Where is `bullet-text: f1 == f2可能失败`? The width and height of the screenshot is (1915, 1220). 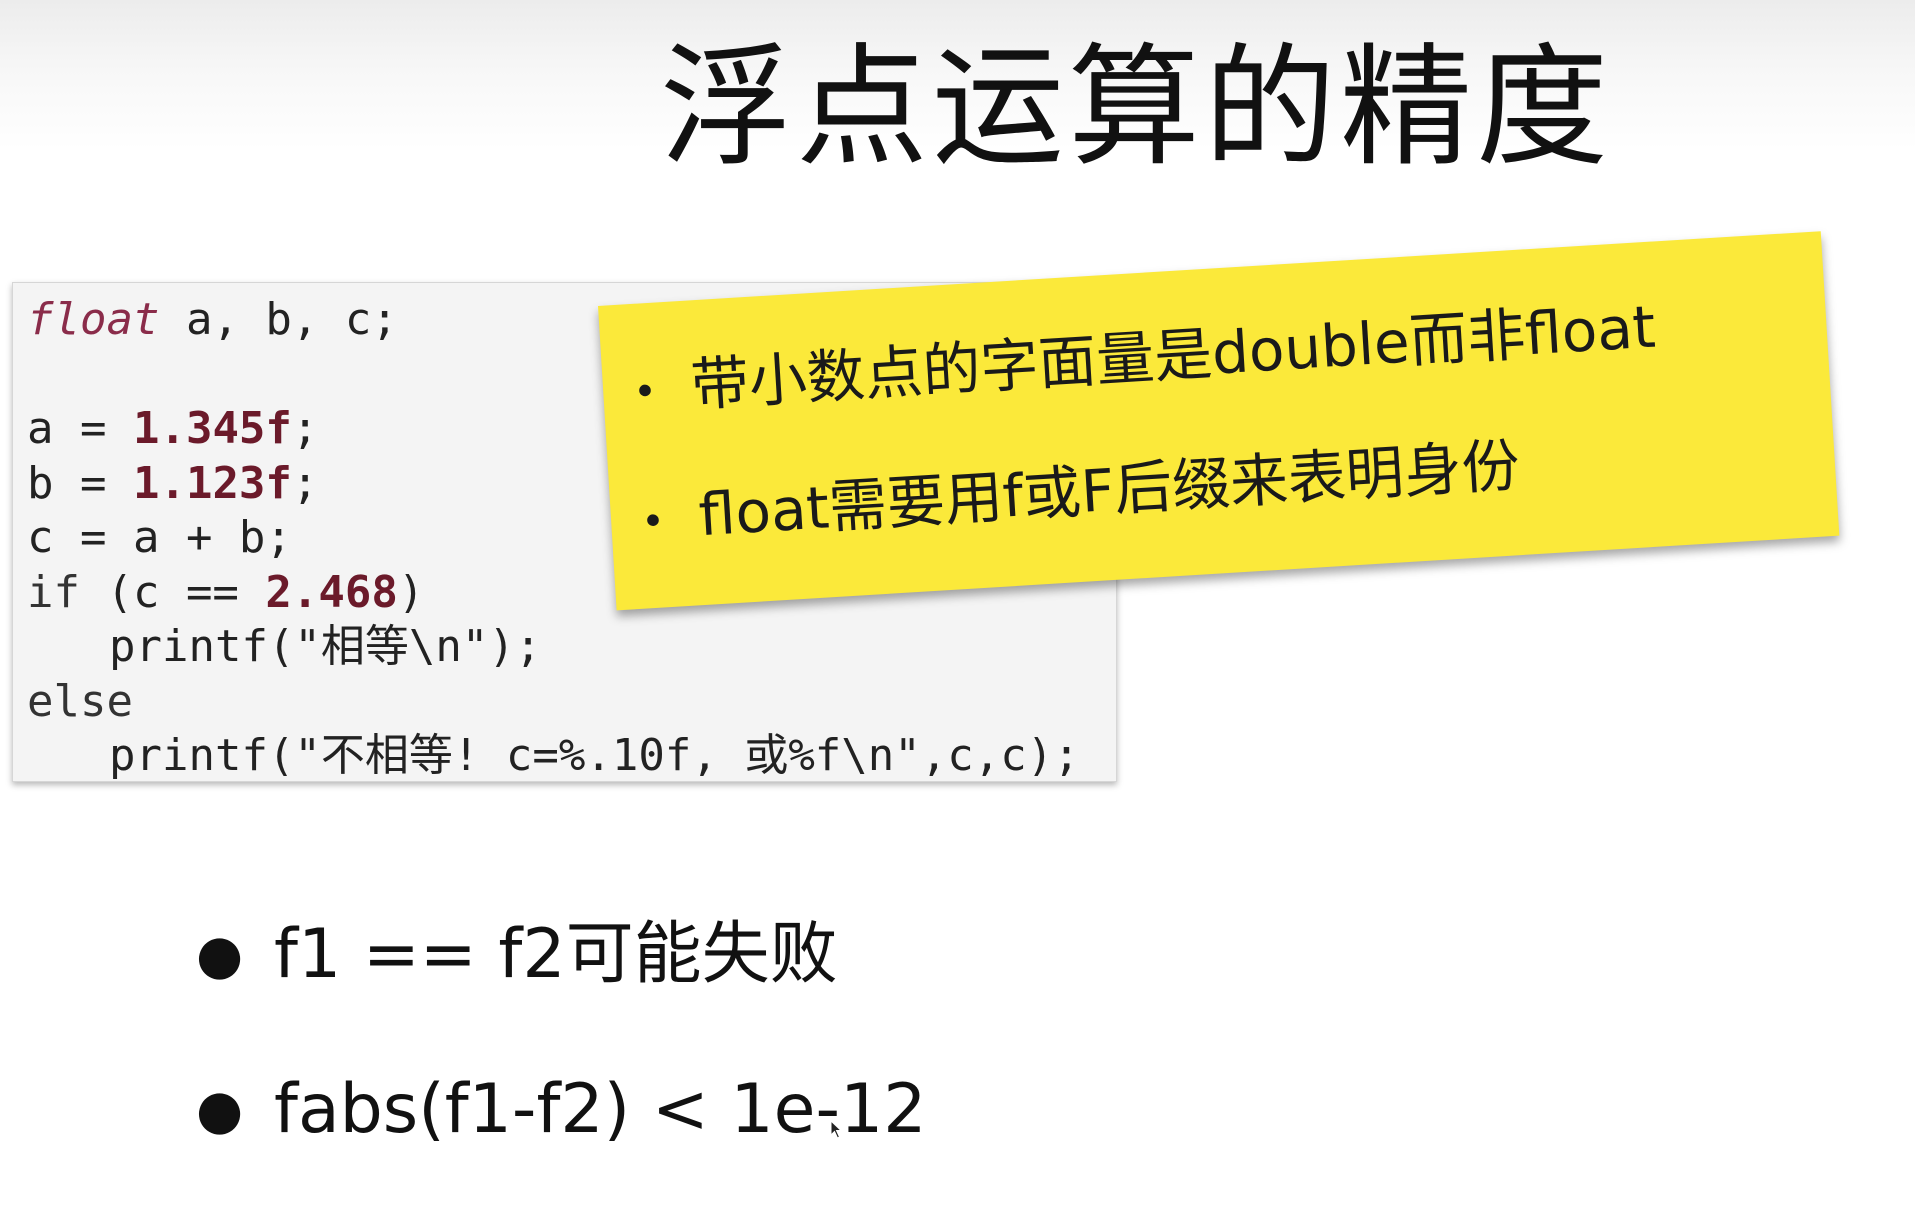 bullet-text: f1 == f2可能失败 is located at coordinates (556, 954).